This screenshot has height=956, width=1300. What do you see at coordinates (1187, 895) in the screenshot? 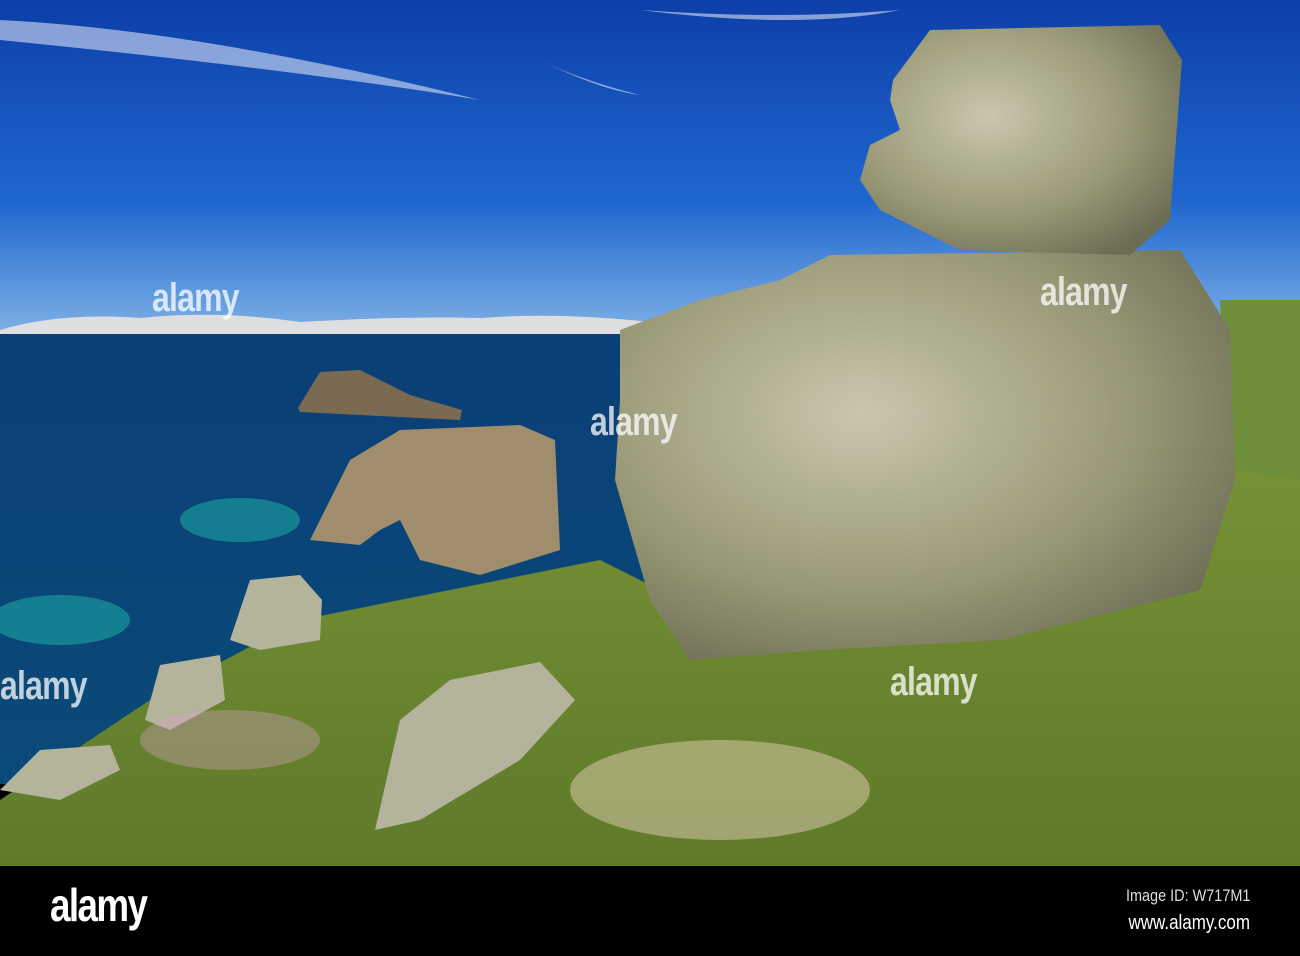
I see `image-id: Image ID: W717M1` at bounding box center [1187, 895].